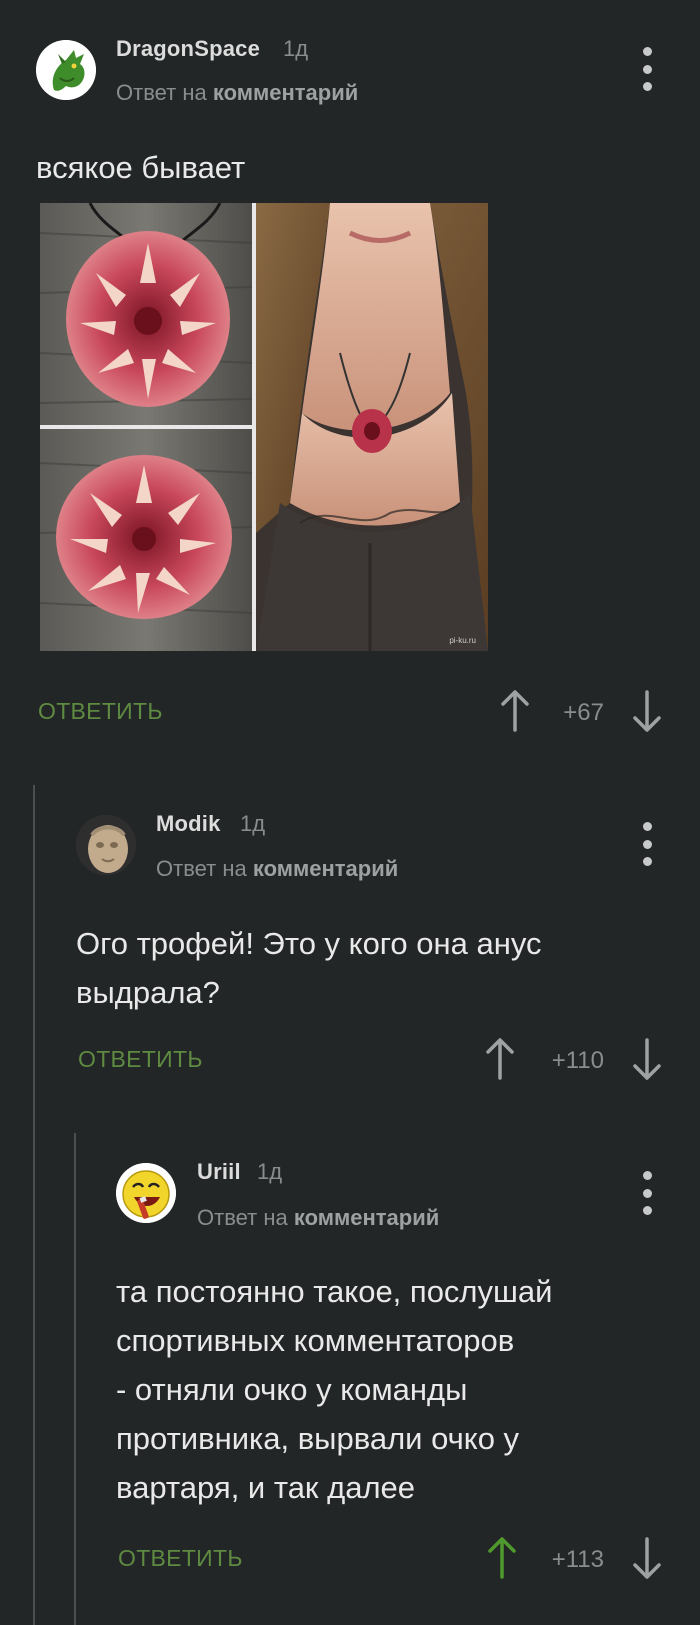 This screenshot has height=1625, width=700. What do you see at coordinates (141, 167) in the screenshot?
I see `comment-text: всякое бывает` at bounding box center [141, 167].